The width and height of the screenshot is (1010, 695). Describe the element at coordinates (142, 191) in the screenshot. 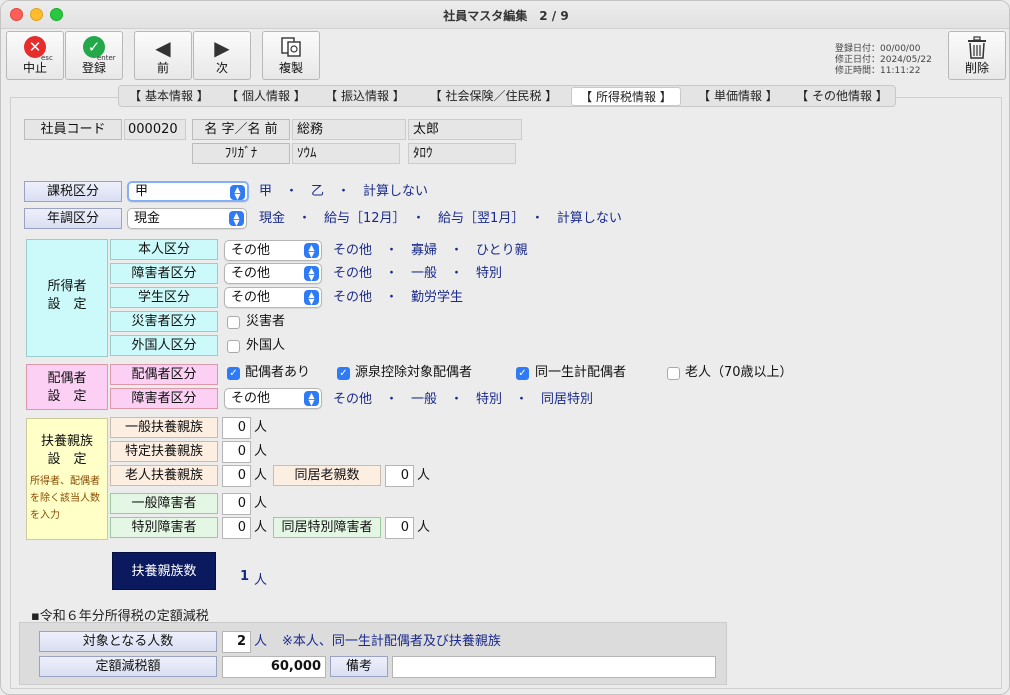

I see `tax-category-value: 甲` at that location.